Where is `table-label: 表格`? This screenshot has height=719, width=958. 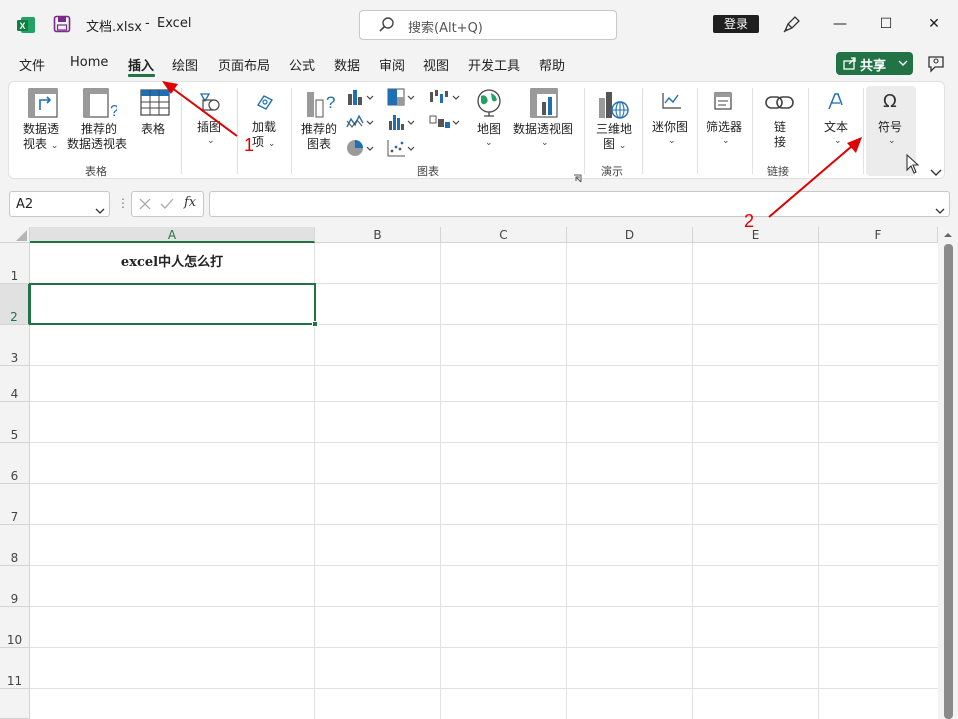 table-label: 表格 is located at coordinates (153, 129).